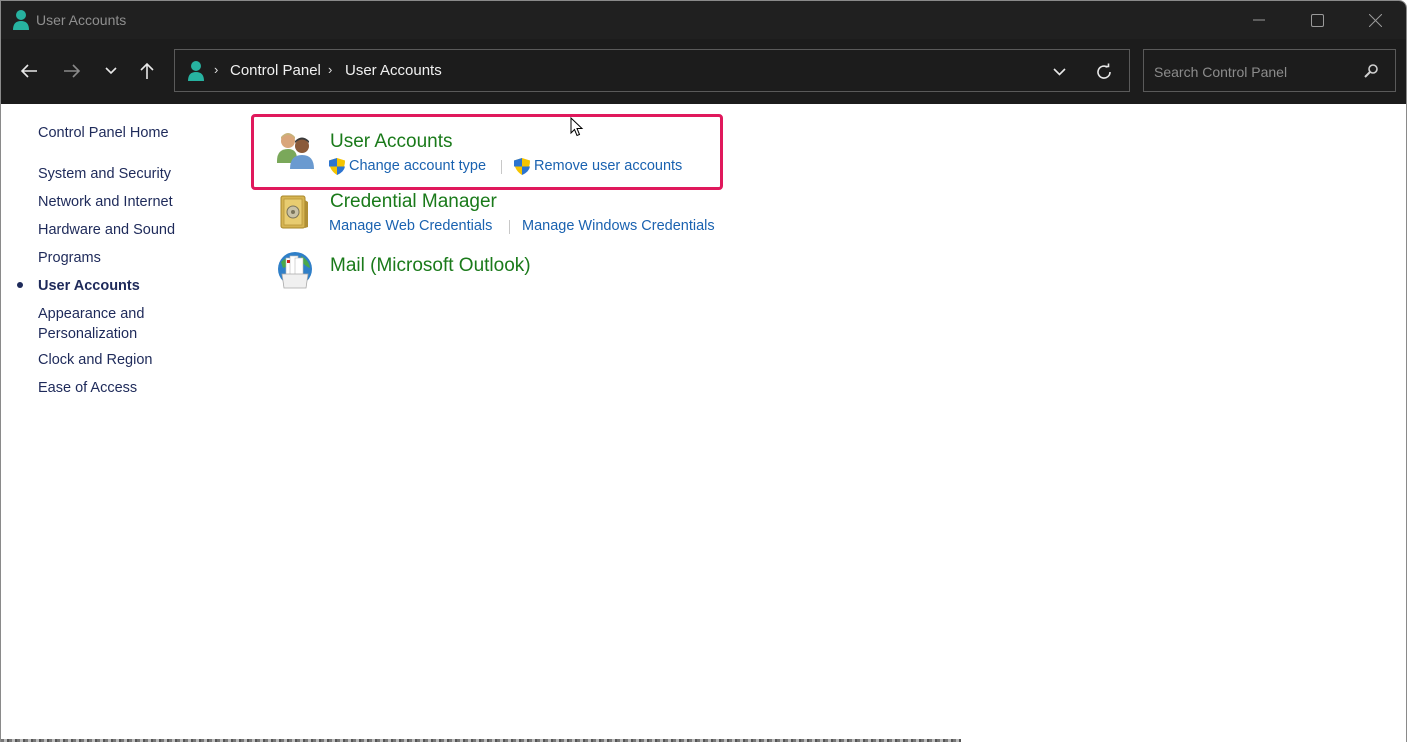 The width and height of the screenshot is (1408, 742). I want to click on refresh-button, so click(1104, 72).